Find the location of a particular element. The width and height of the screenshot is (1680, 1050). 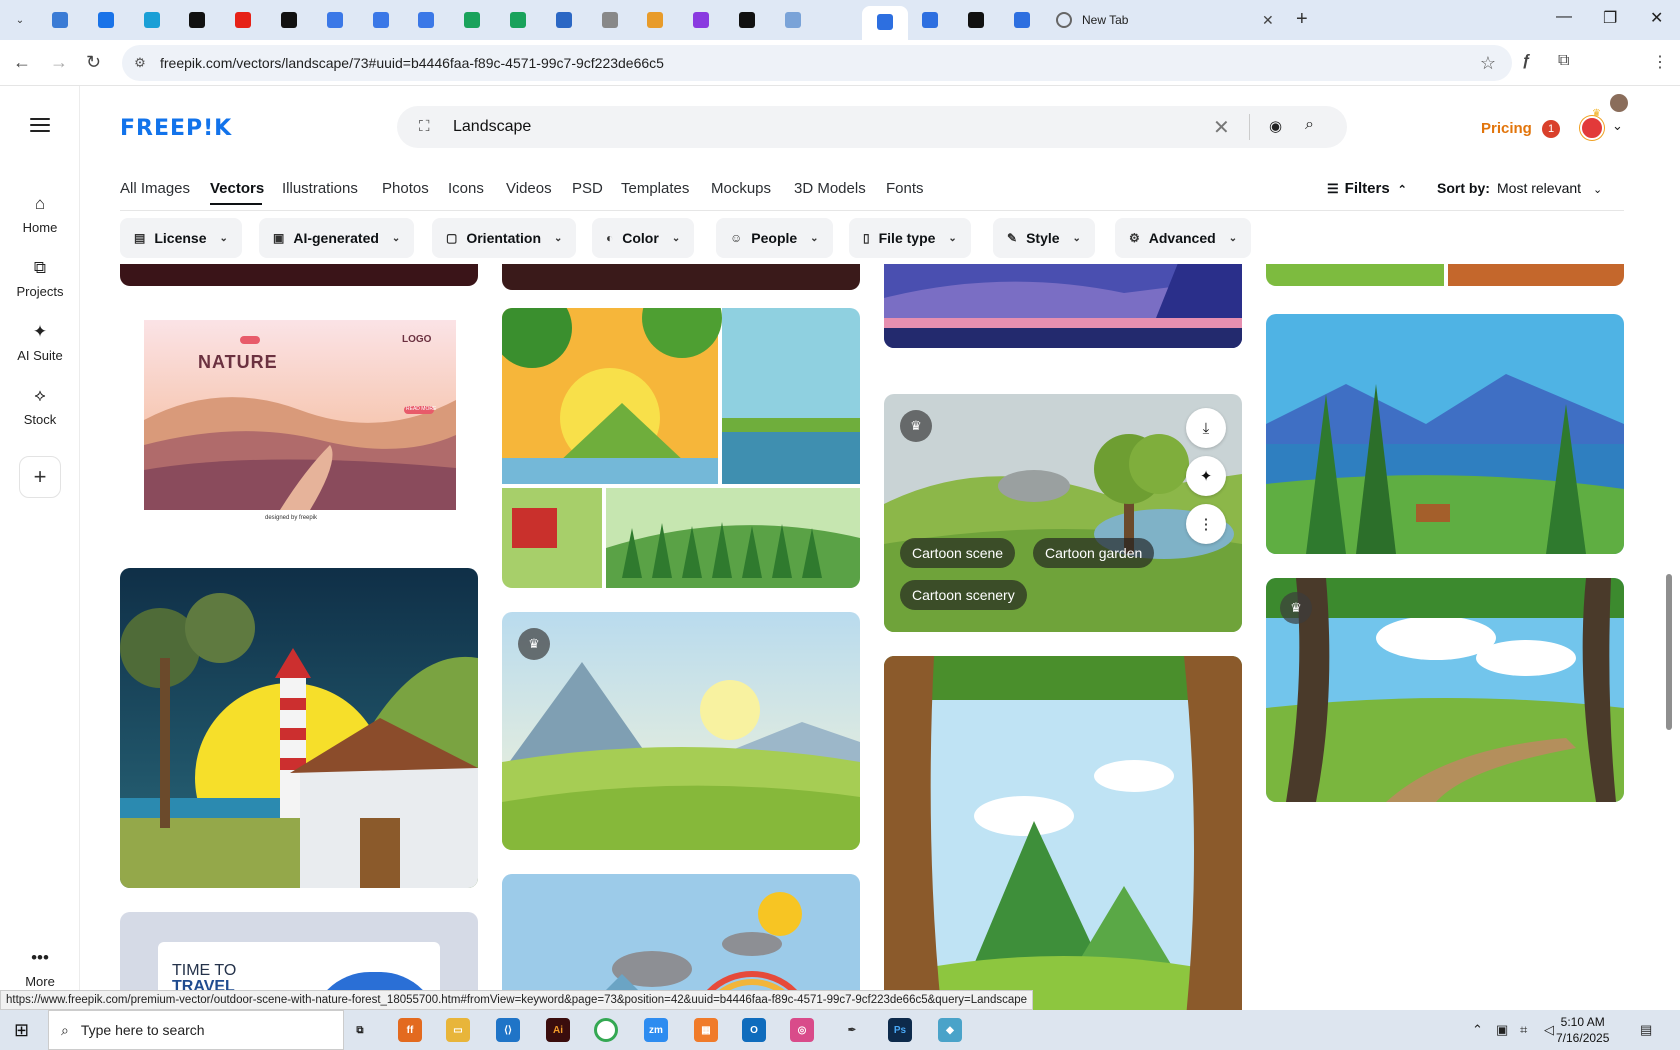

add-button: + is located at coordinates (40, 477).